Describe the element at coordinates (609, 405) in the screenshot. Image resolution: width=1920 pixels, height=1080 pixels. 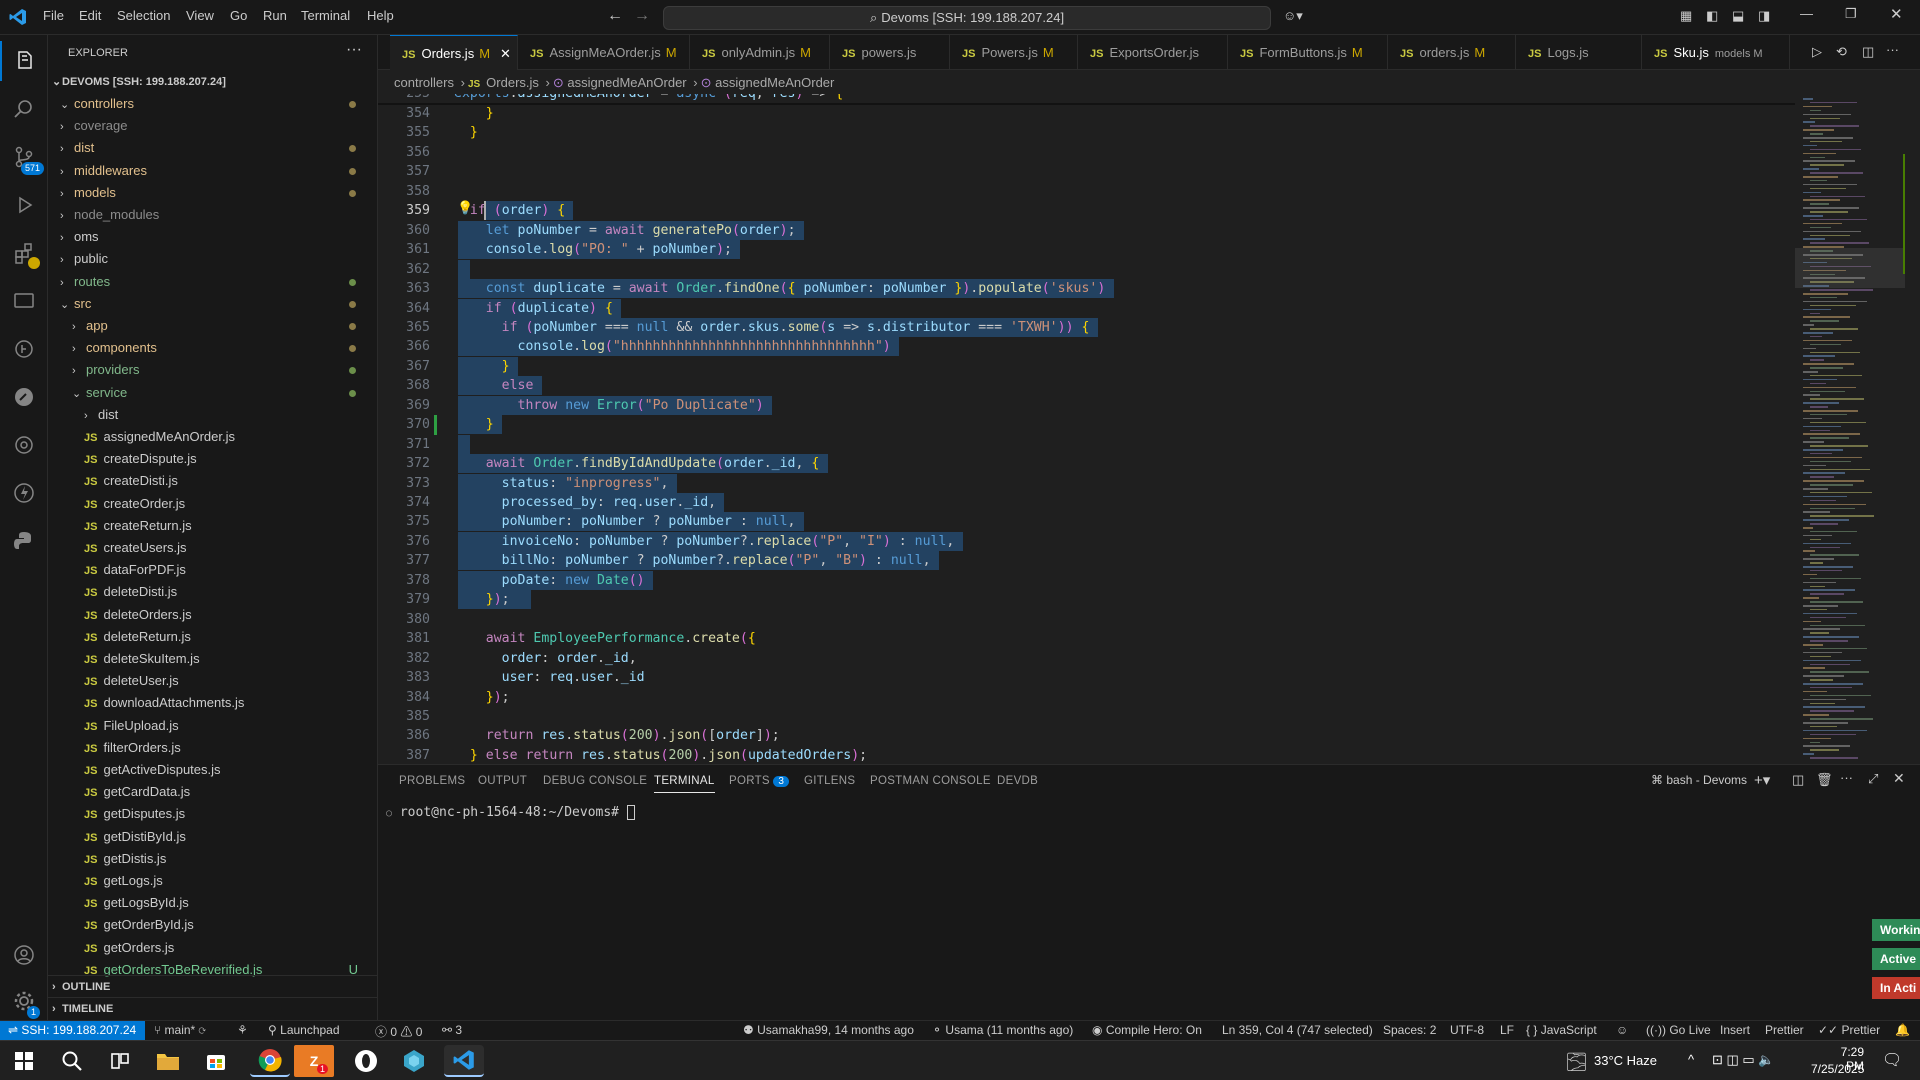
I see `code-line: throw new Error("Po Duplicate")` at that location.